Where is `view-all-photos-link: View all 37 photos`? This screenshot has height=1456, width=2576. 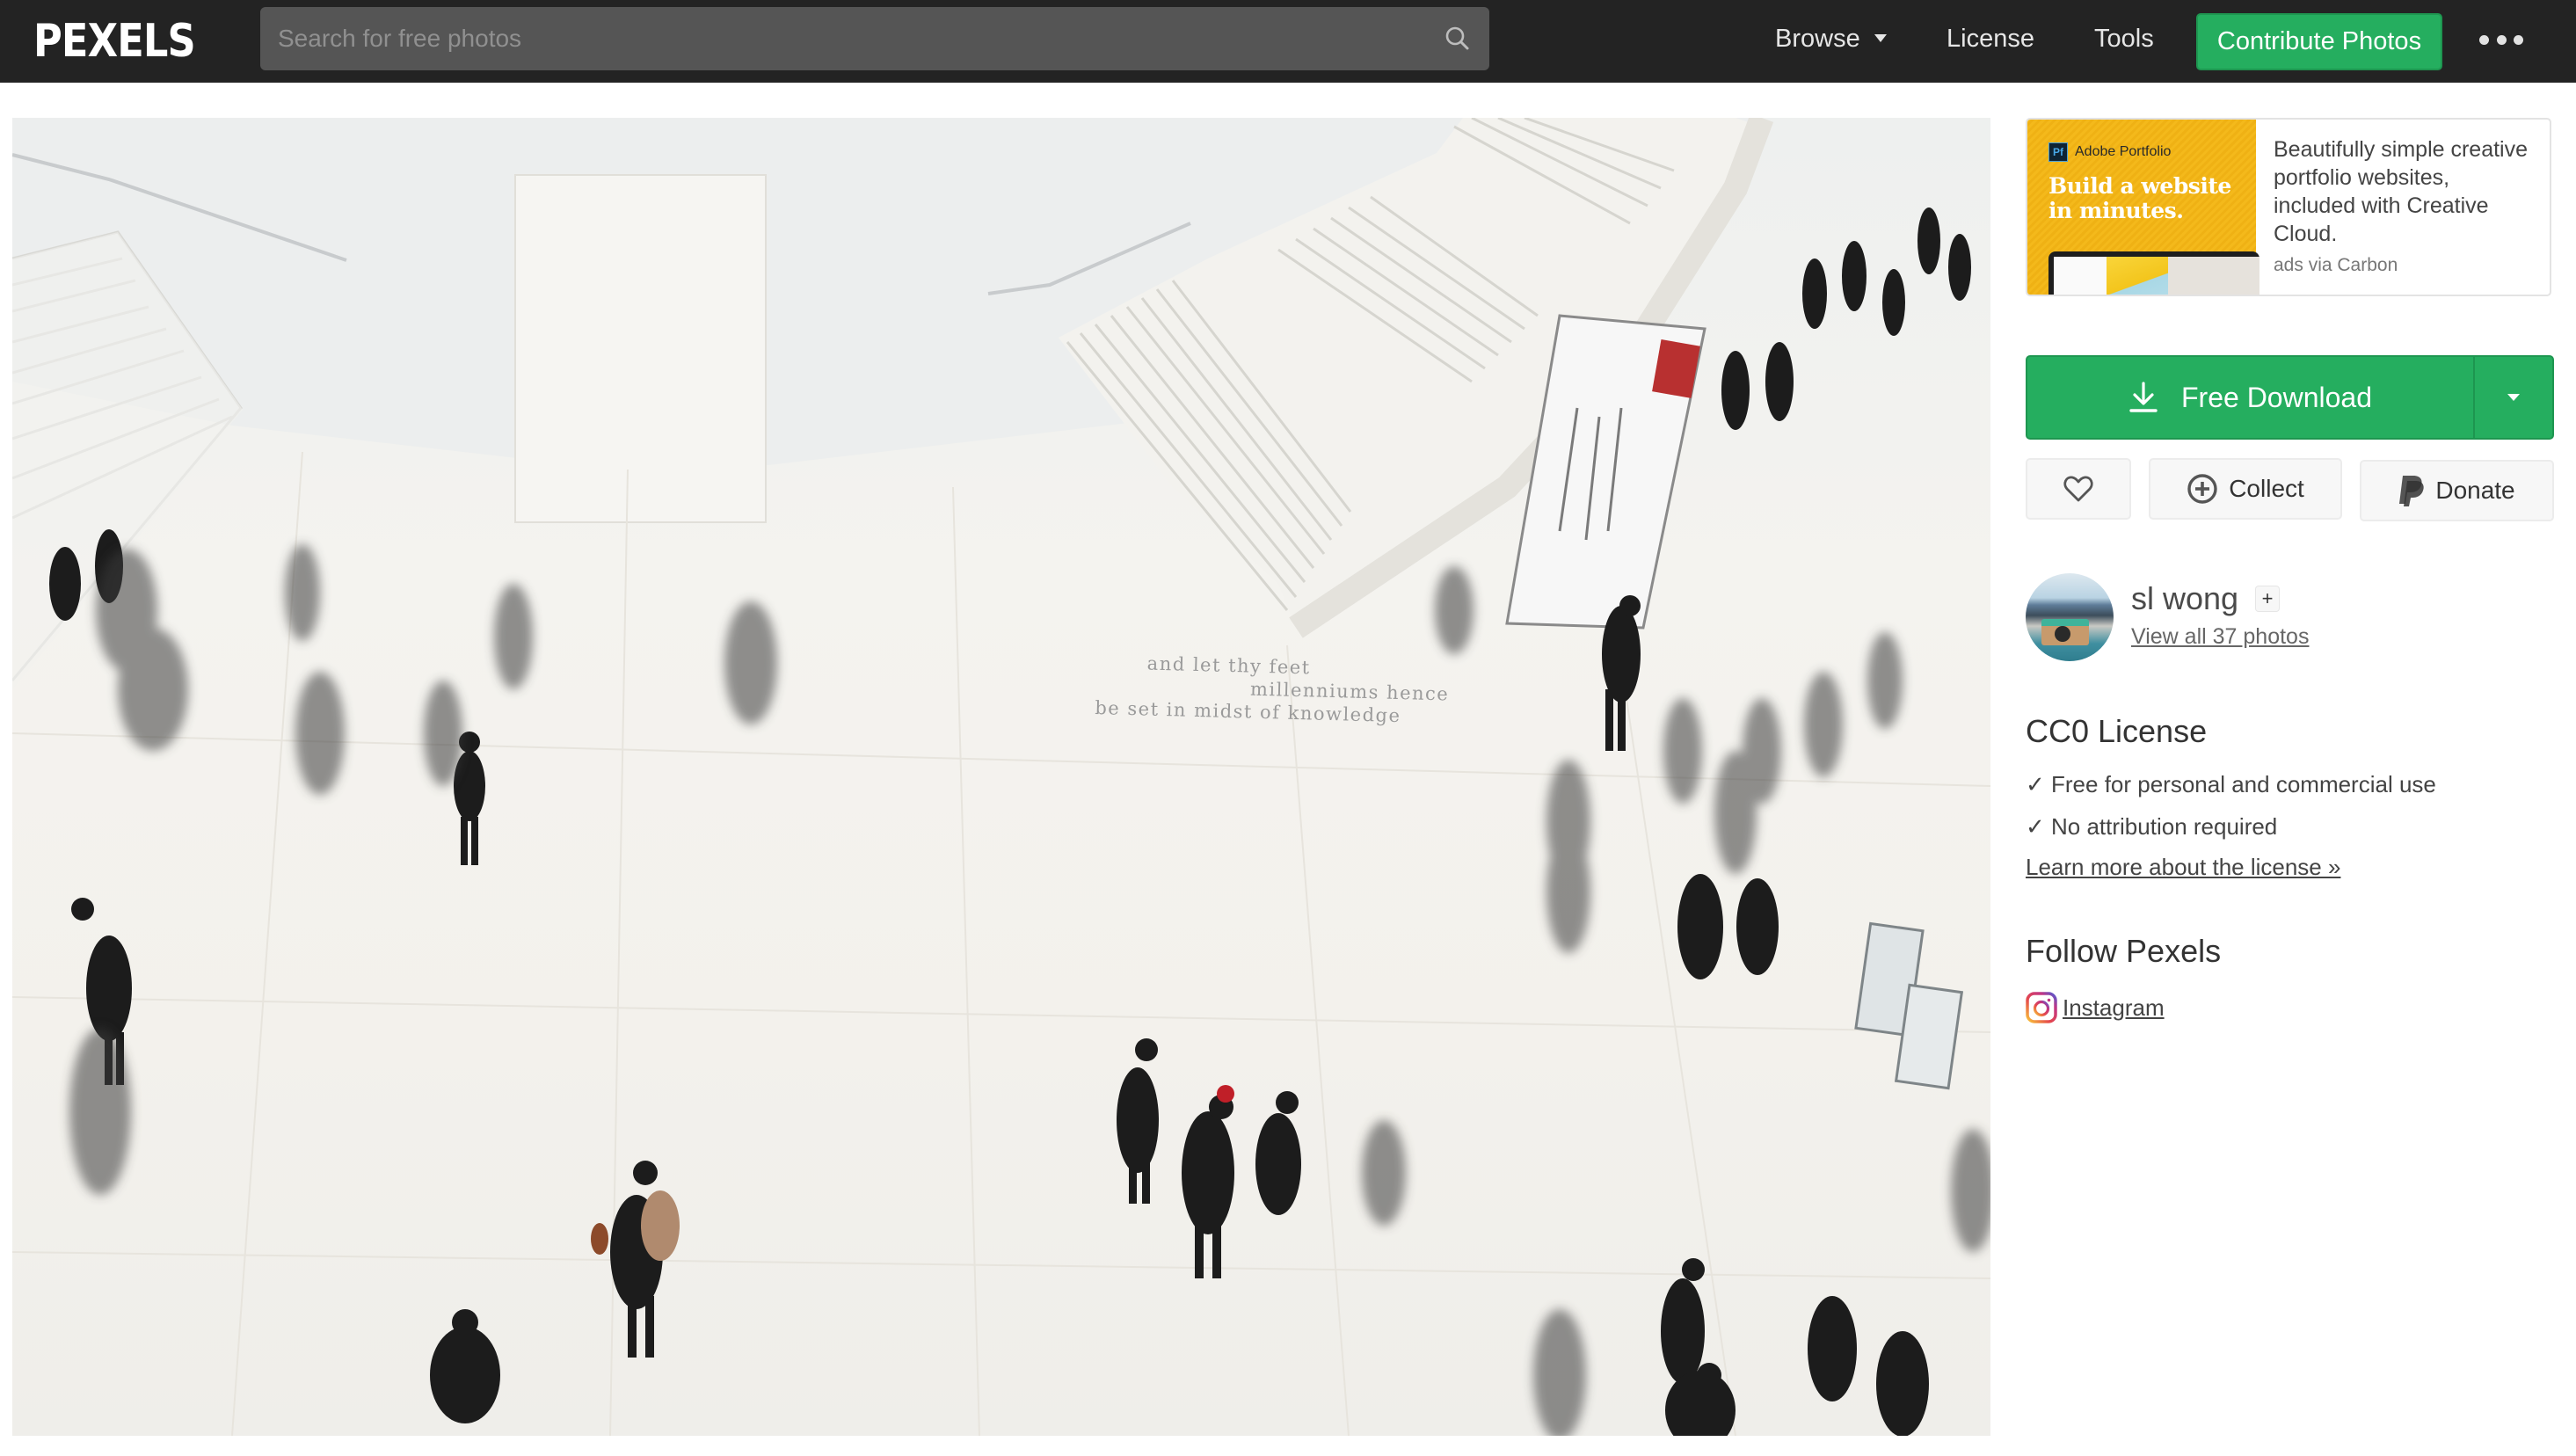 view-all-photos-link: View all 37 photos is located at coordinates (2220, 637).